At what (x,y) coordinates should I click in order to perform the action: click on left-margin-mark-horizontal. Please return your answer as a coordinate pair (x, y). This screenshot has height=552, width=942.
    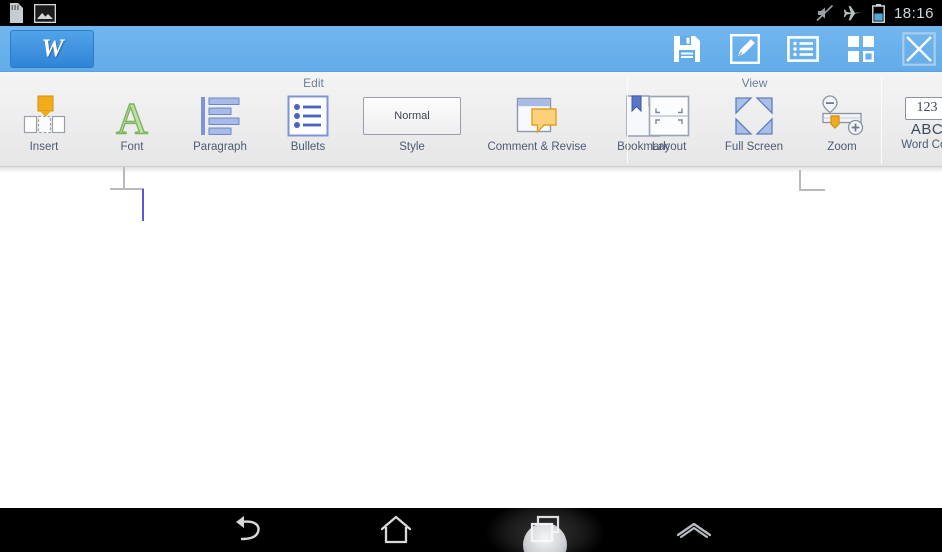
    Looking at the image, I should click on (127, 189).